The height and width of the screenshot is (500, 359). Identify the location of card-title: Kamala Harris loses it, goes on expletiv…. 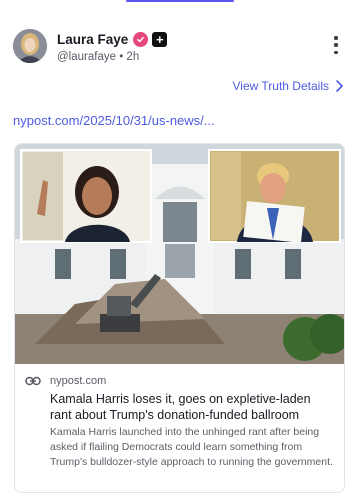
(192, 407).